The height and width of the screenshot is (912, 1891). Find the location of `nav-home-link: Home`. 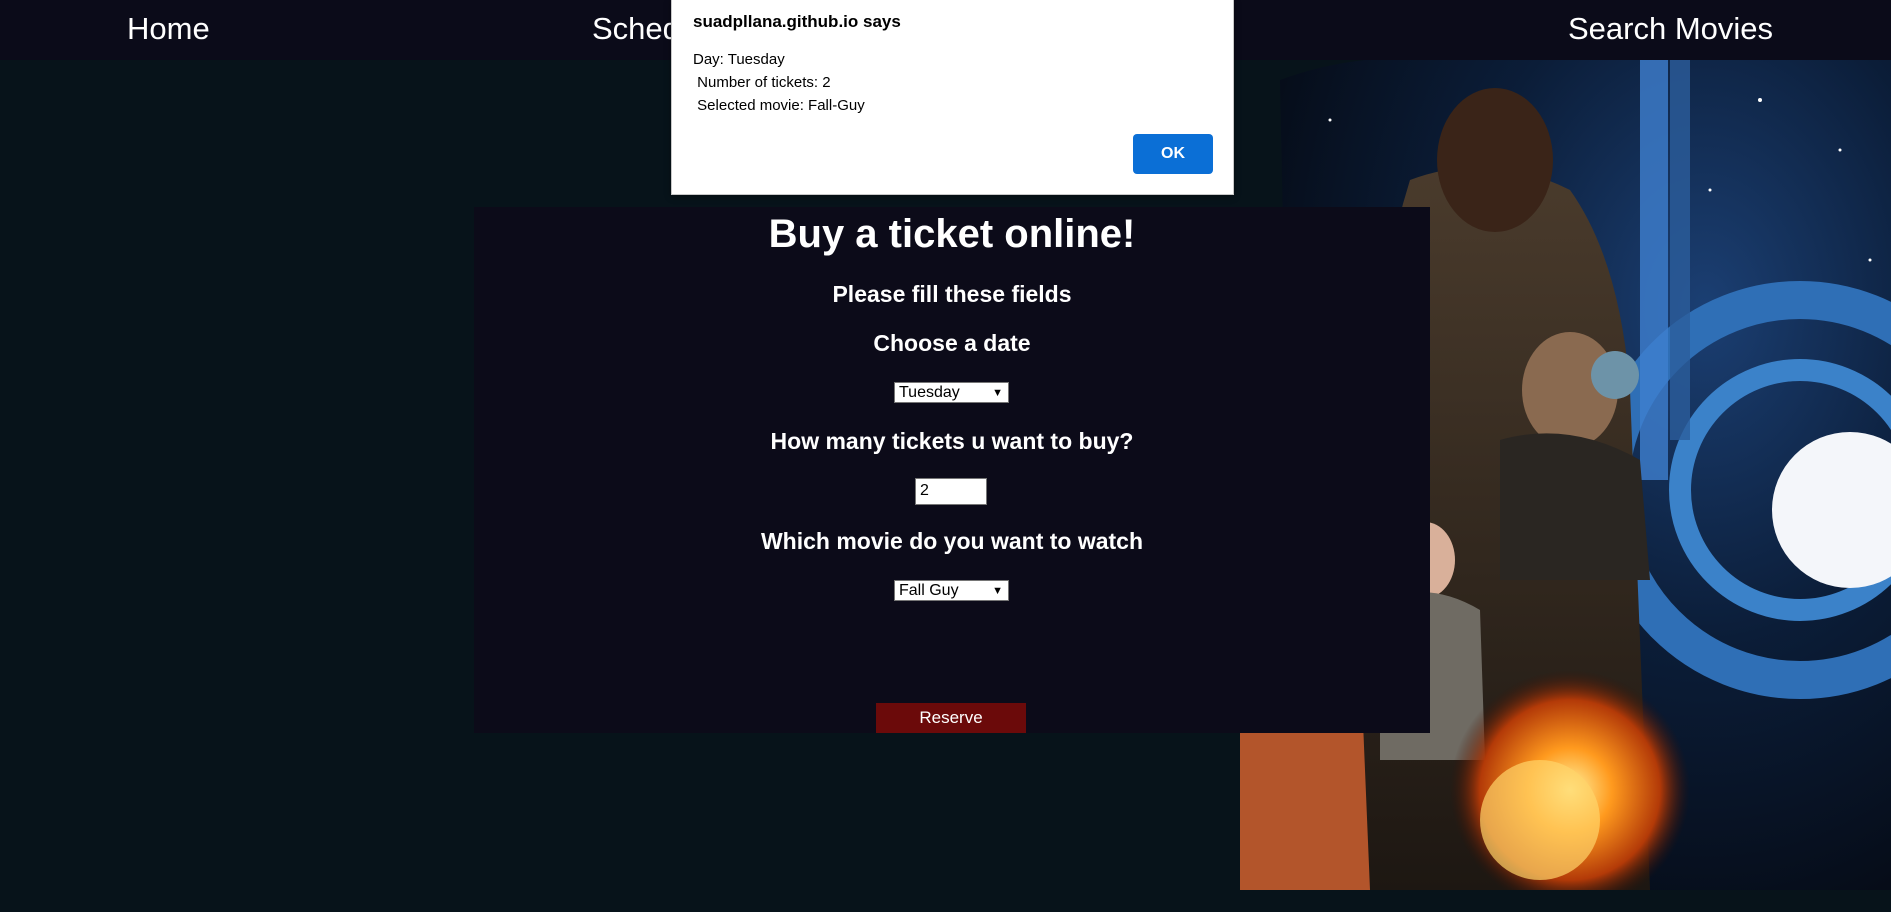

nav-home-link: Home is located at coordinates (168, 29).